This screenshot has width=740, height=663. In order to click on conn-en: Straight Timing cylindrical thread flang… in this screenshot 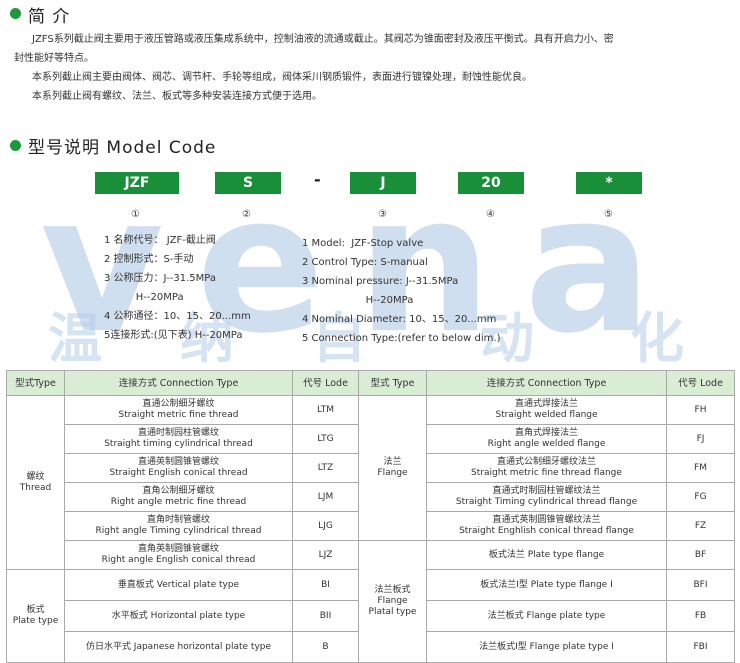, I will do `click(546, 502)`.